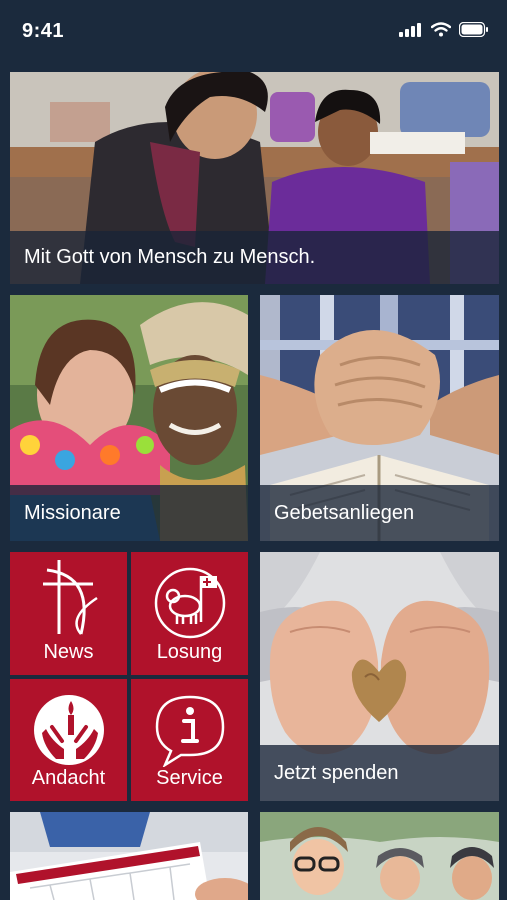 This screenshot has width=507, height=900. I want to click on hero-caption: Mit Gott von Mensch zu Mensch., so click(254, 257).